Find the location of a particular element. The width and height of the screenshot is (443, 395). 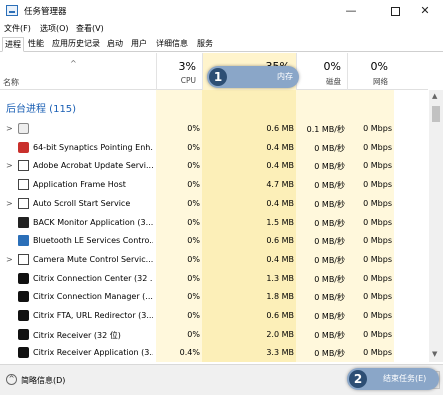

process-memory: 1.3 MB is located at coordinates (280, 278).